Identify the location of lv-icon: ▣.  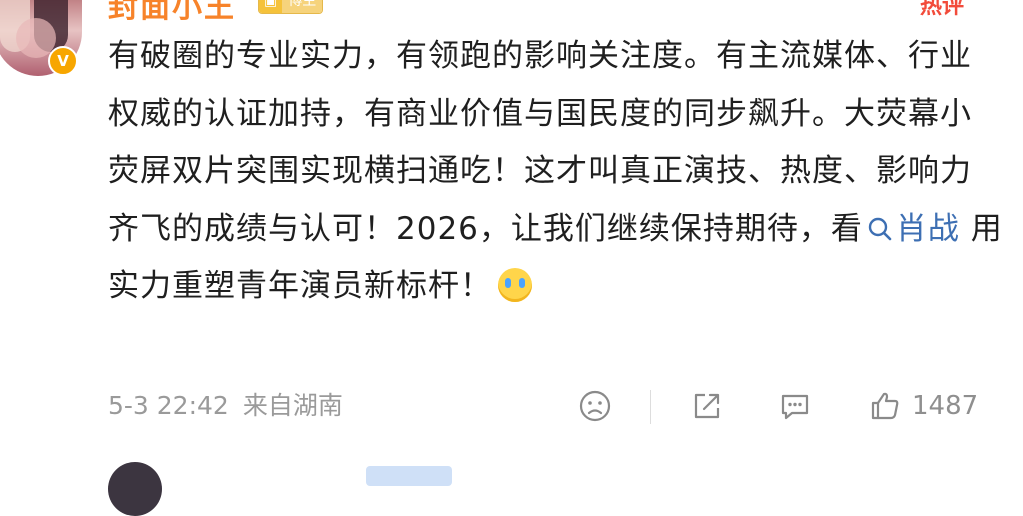
(271, 6).